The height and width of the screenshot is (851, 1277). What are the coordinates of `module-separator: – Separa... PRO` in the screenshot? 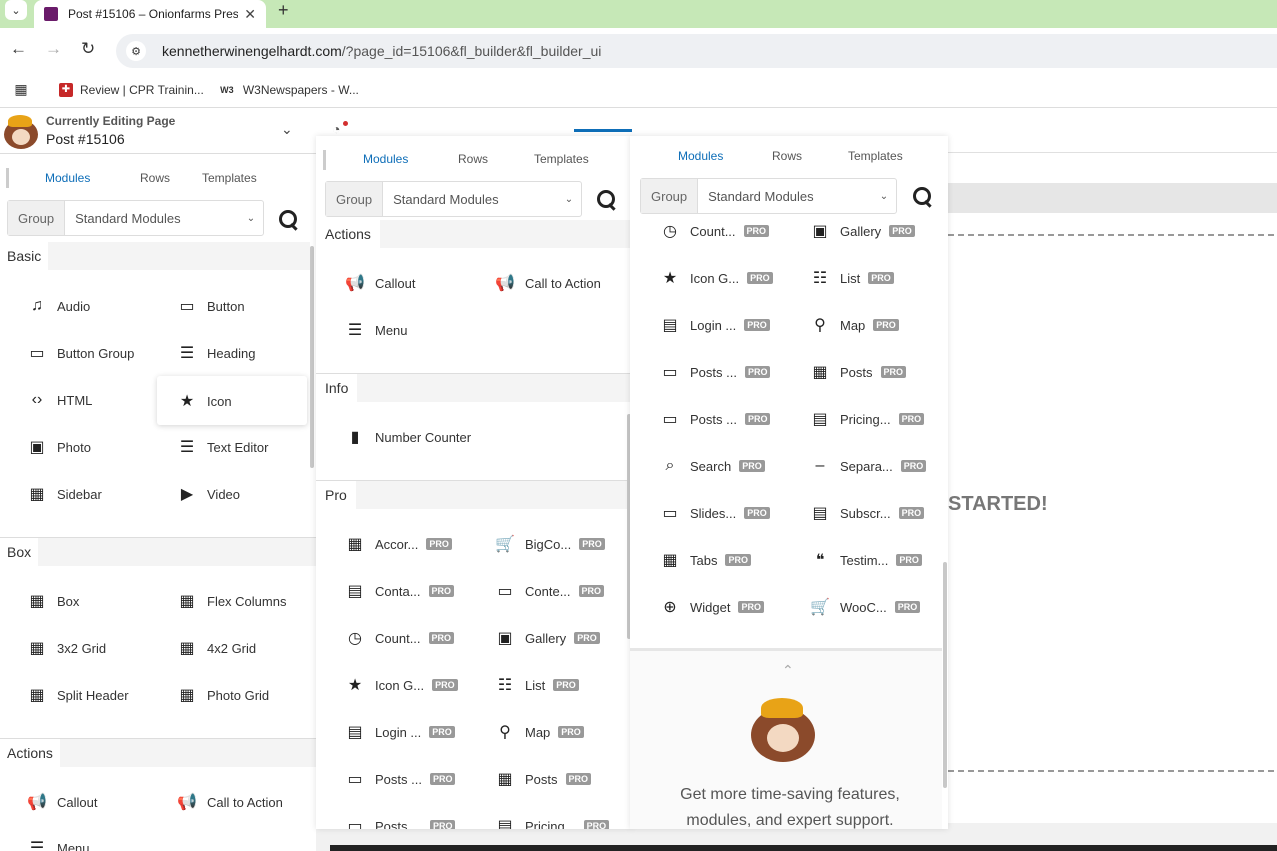 It's located at (868, 466).